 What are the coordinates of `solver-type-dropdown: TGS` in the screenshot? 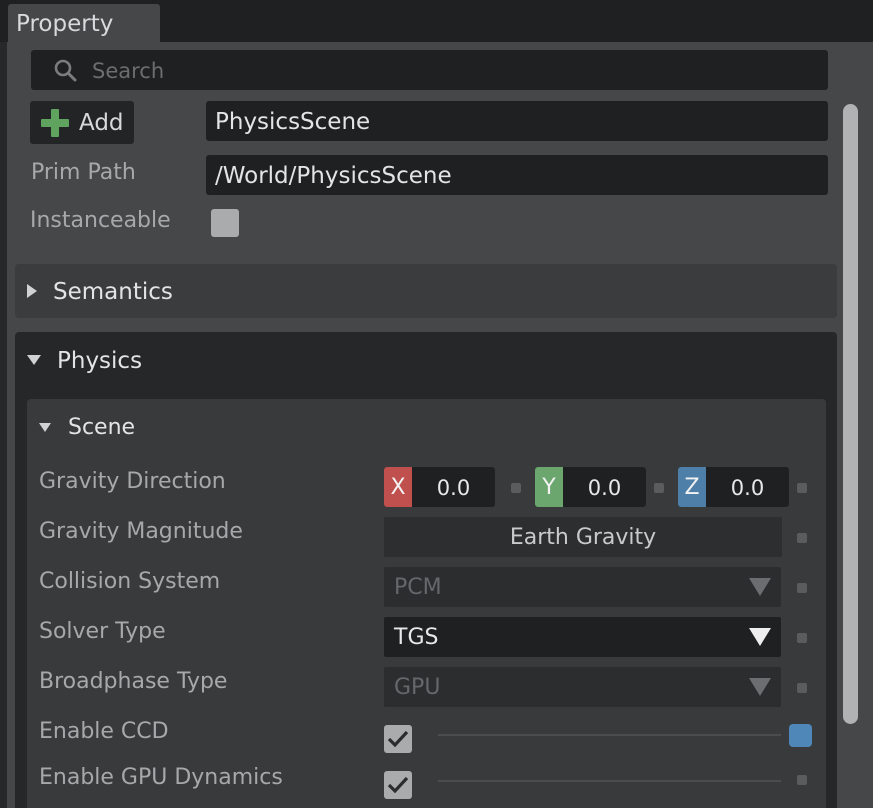 It's located at (582, 637).